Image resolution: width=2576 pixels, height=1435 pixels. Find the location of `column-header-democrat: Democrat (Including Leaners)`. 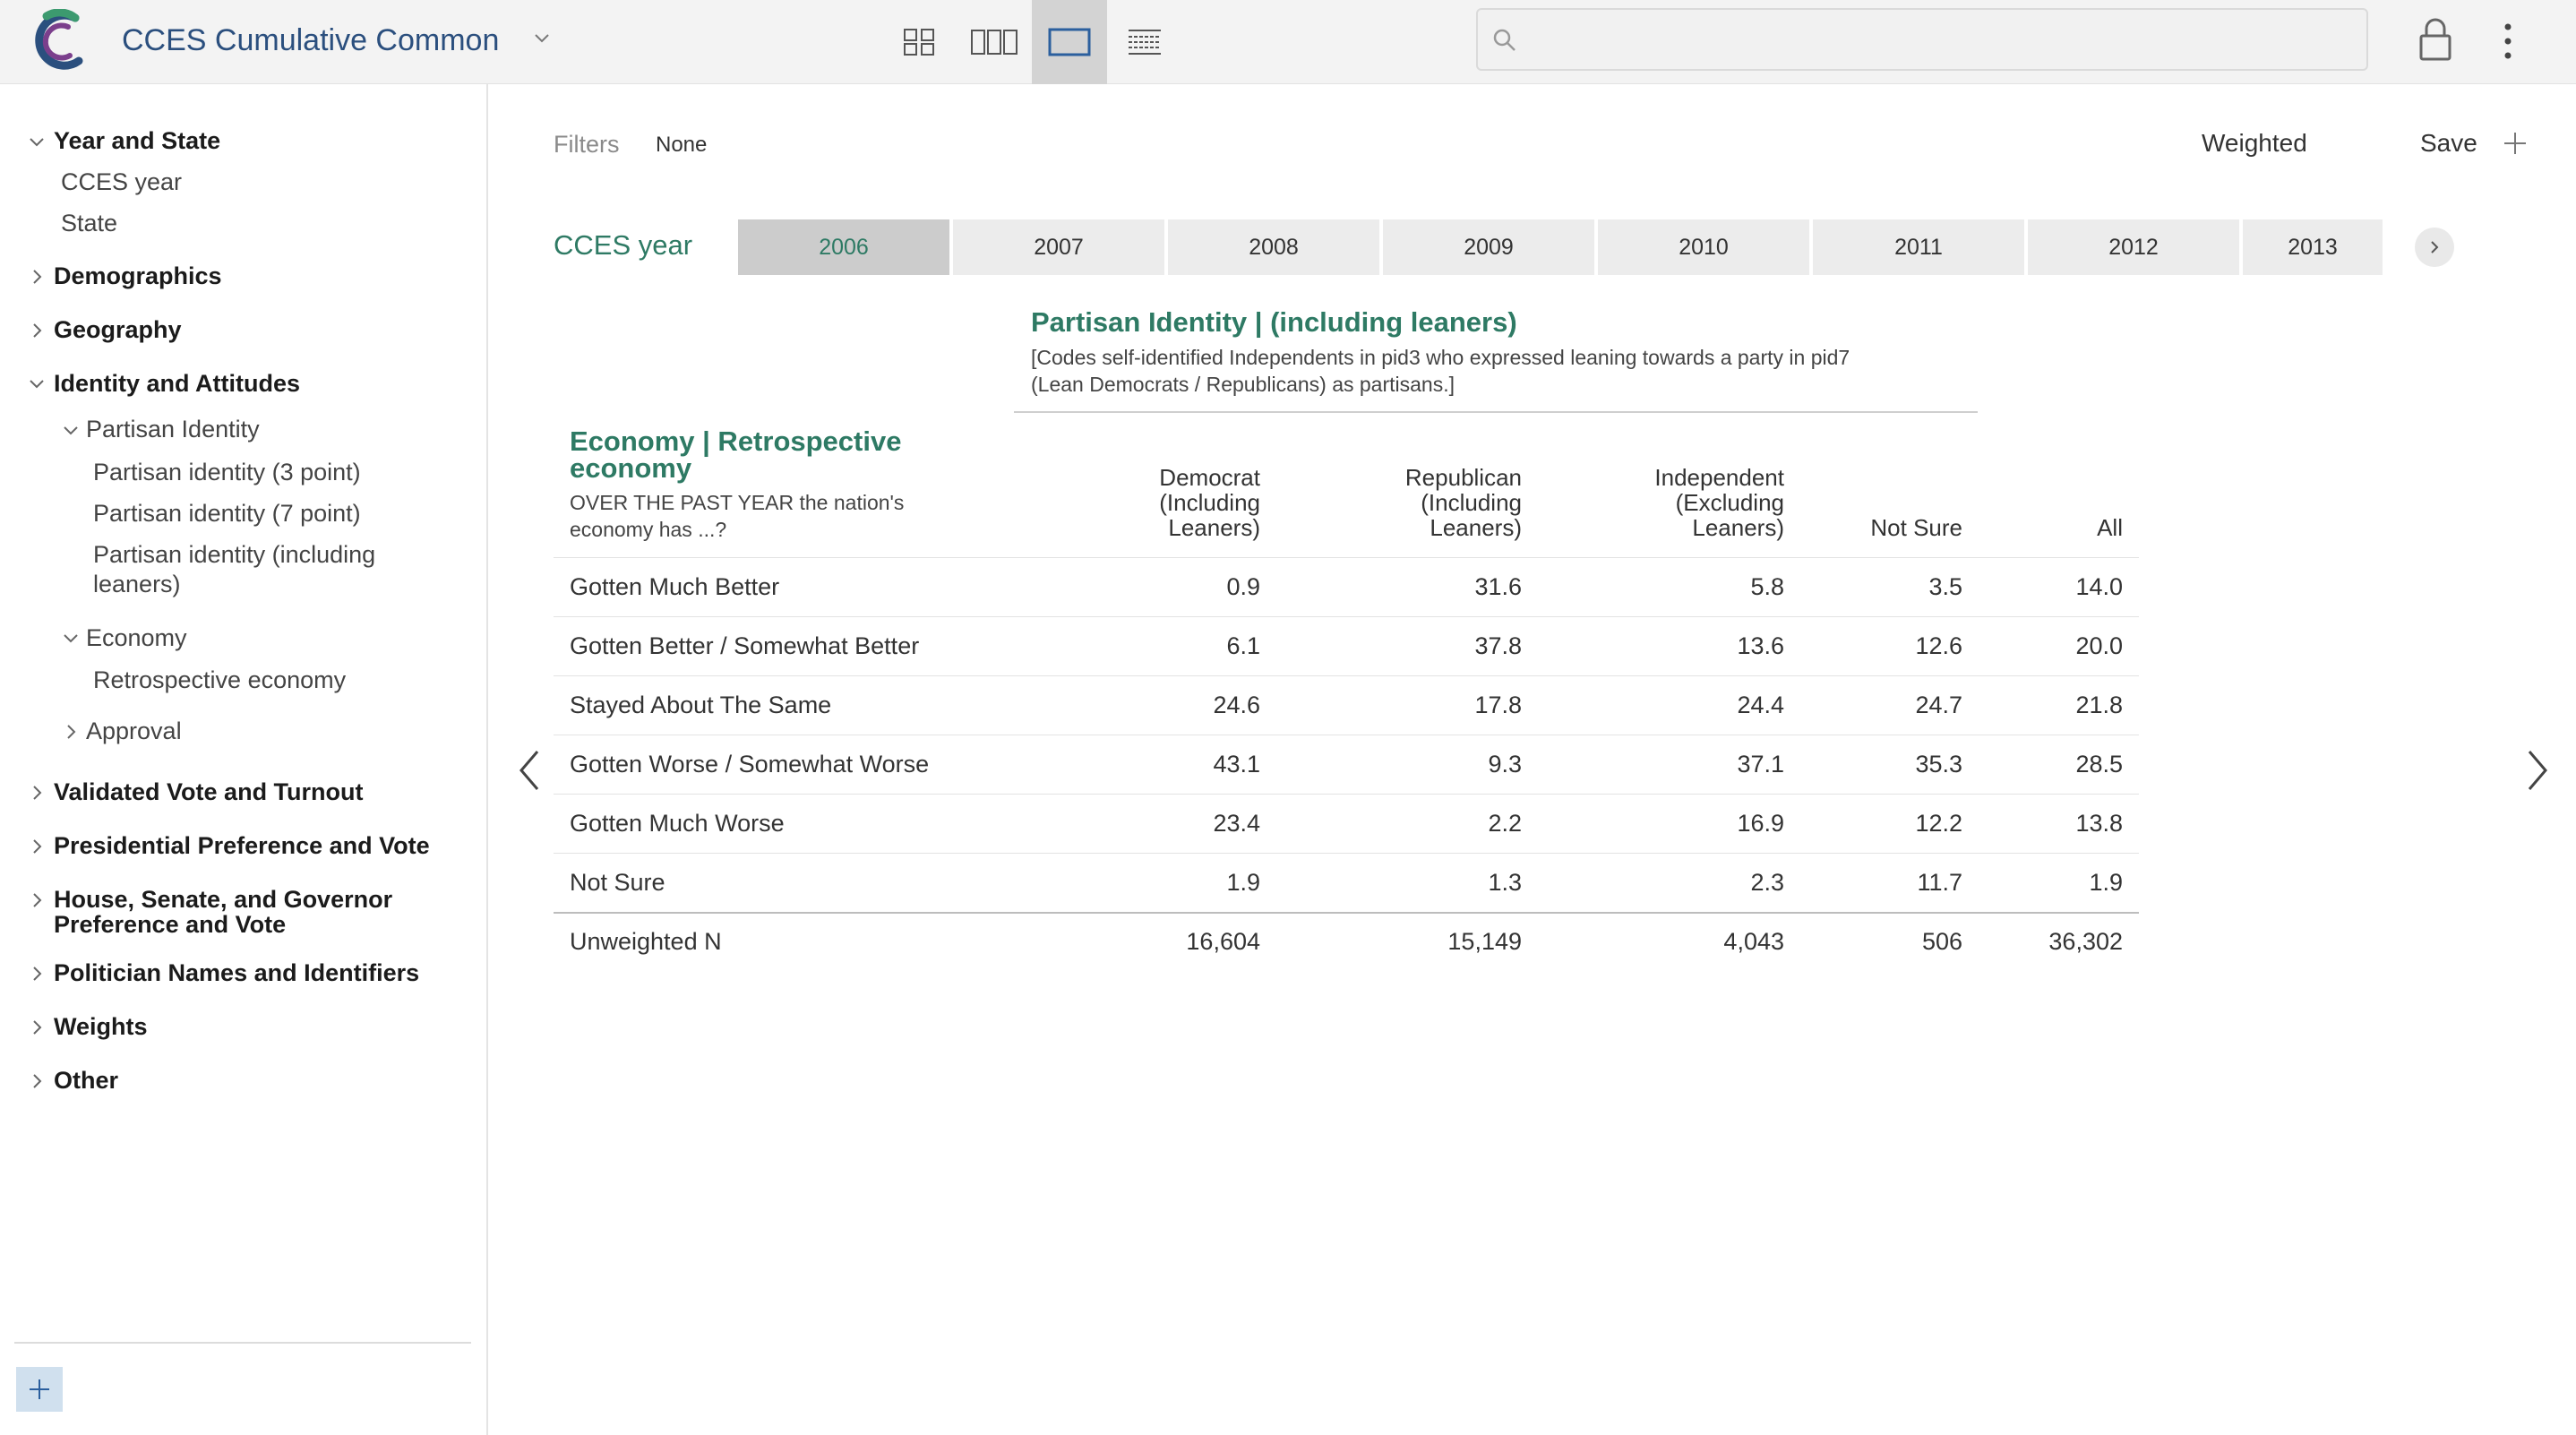

column-header-democrat: Democrat (Including Leaners) is located at coordinates (1170, 502).